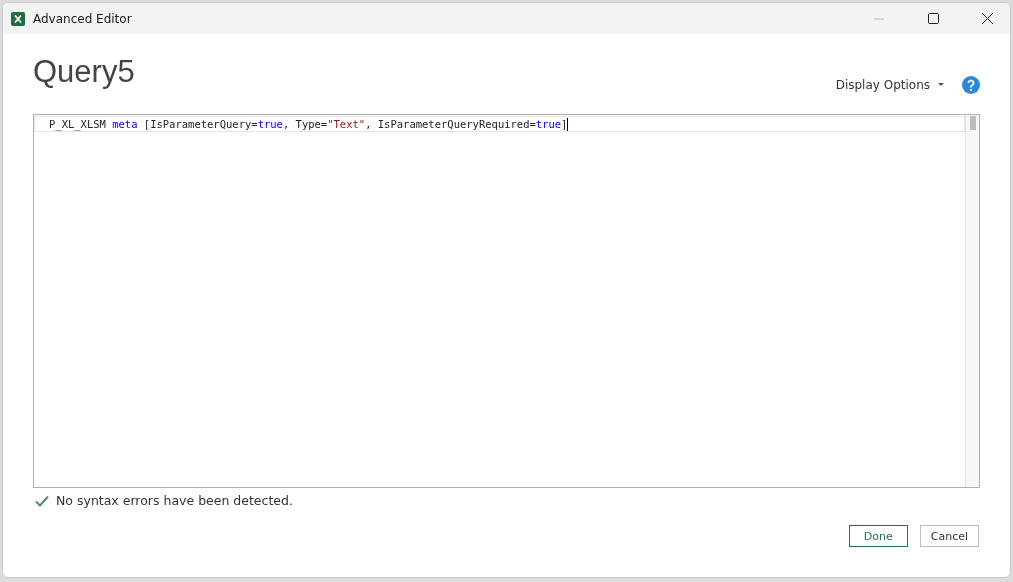 Image resolution: width=1013 pixels, height=582 pixels. I want to click on close-icon, so click(987, 18).